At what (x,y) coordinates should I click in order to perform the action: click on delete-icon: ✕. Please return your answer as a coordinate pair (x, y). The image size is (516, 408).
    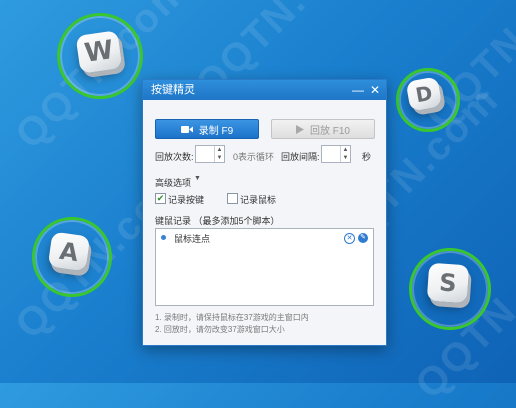
    Looking at the image, I should click on (349, 238).